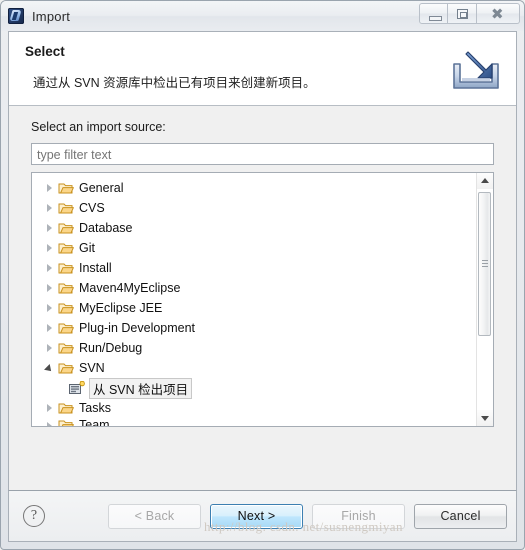 The height and width of the screenshot is (550, 525). I want to click on close-button: ✖, so click(498, 13).